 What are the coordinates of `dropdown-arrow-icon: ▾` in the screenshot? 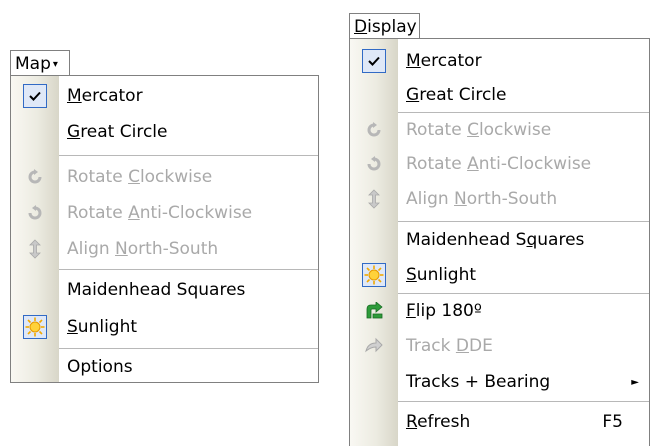 It's located at (55, 64).